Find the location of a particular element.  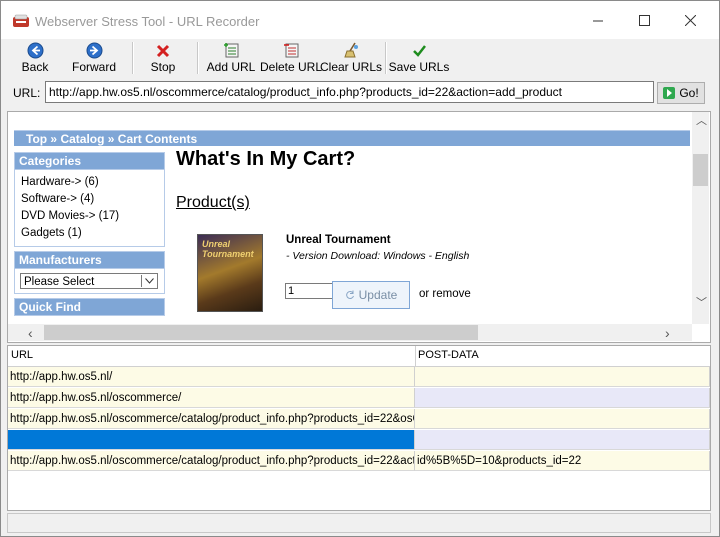

quantity-input: 1 is located at coordinates (309, 291).